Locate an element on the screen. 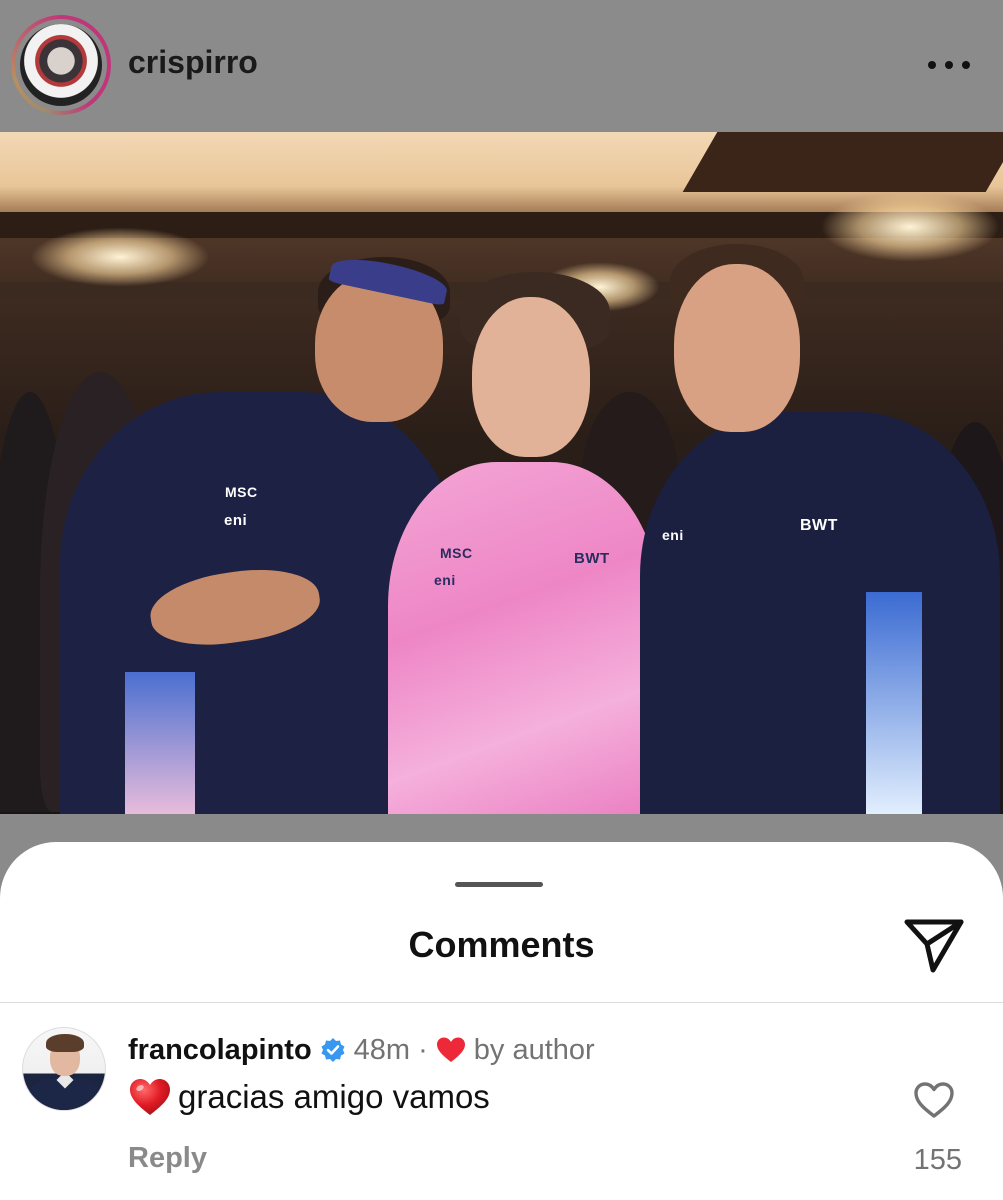 This screenshot has height=1200, width=1003. divider is located at coordinates (501, 1002).